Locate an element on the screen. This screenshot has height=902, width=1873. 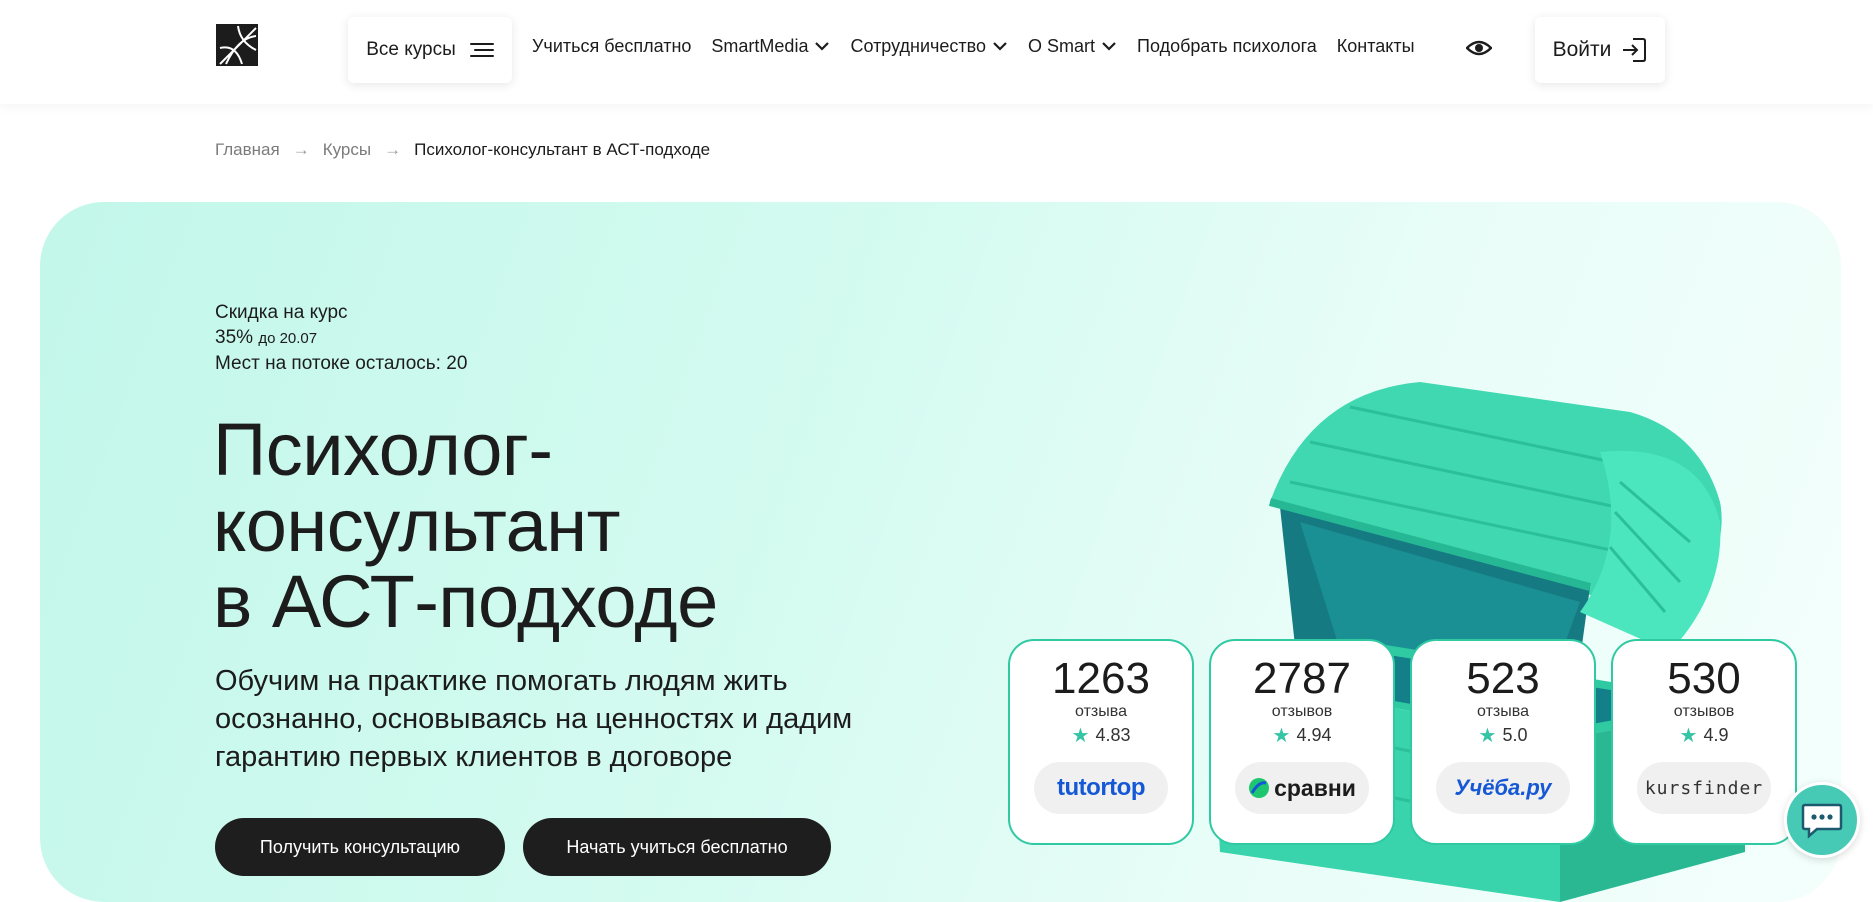
sravni-logo: сравни is located at coordinates (1302, 788).